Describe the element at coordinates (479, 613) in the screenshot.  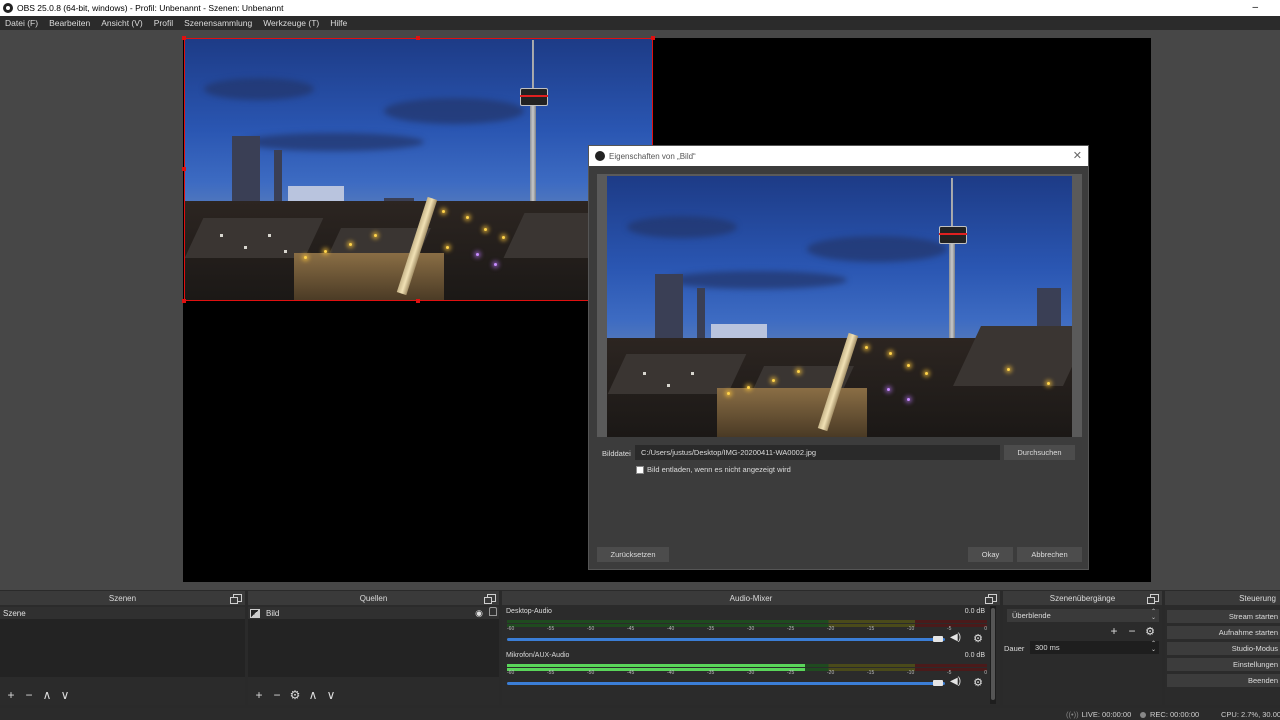
I see `eye-icon: ◉` at that location.